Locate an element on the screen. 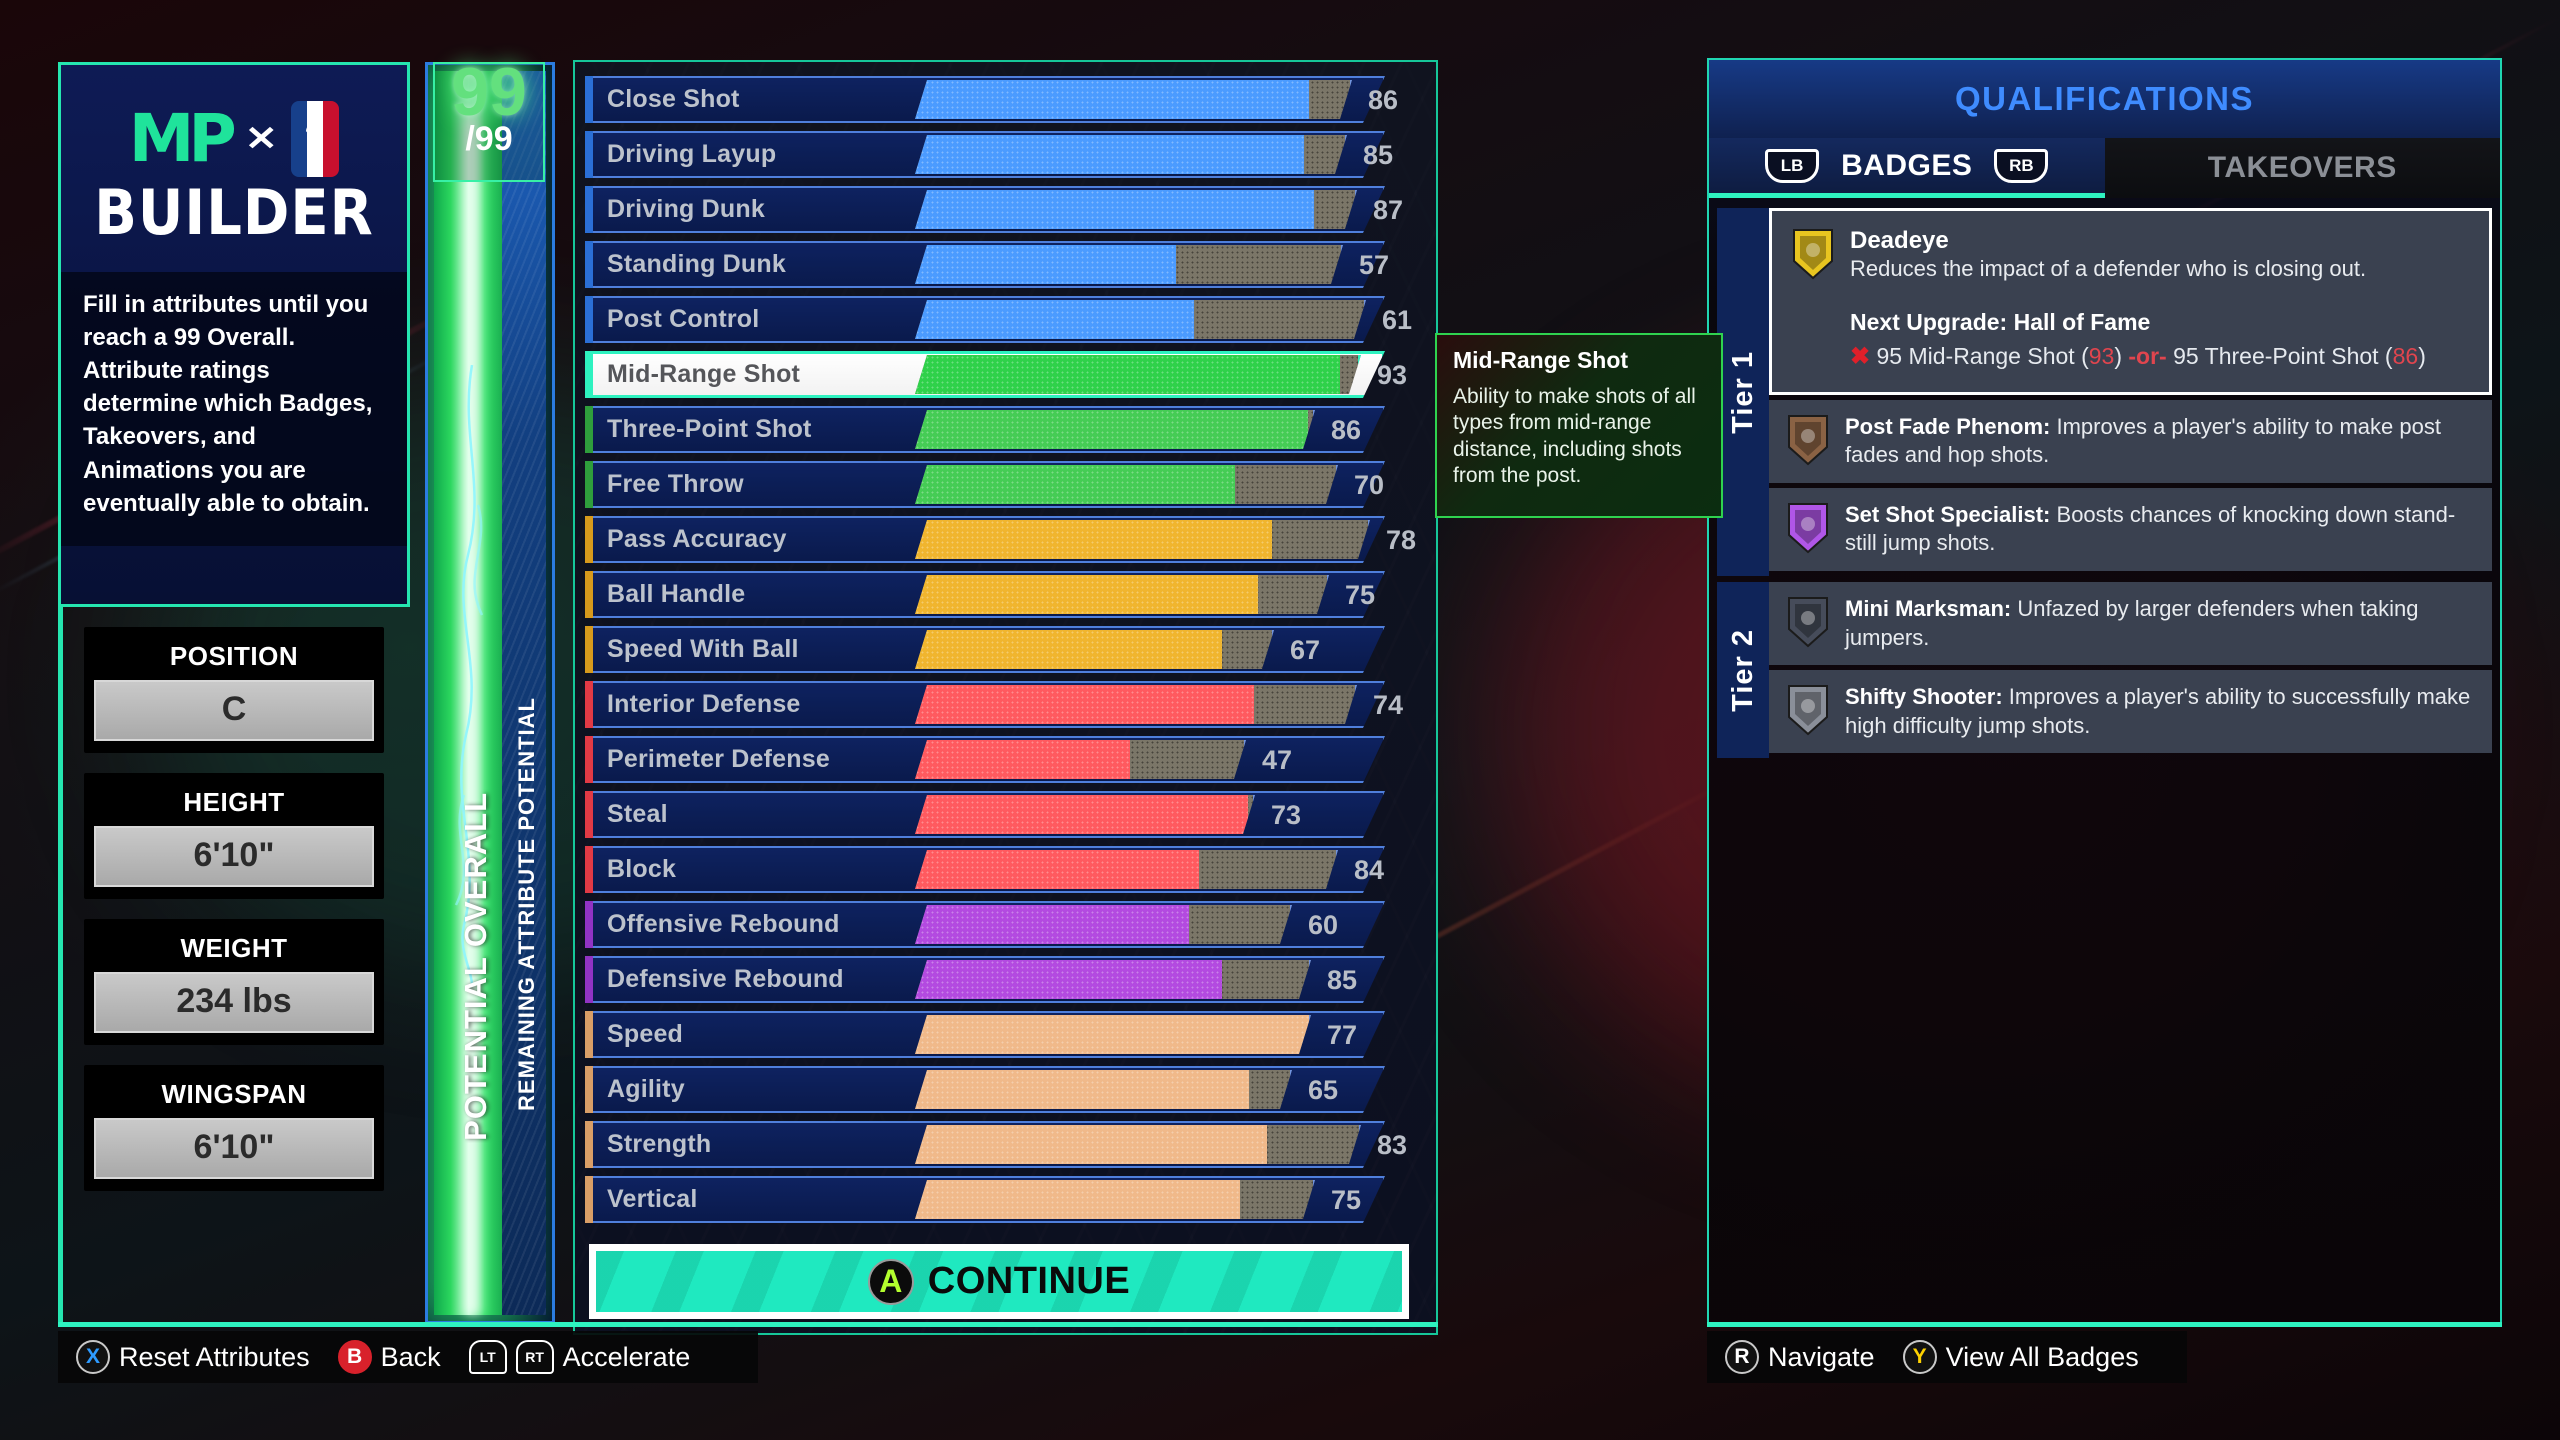  badge-name: Deadeye is located at coordinates (1899, 240).